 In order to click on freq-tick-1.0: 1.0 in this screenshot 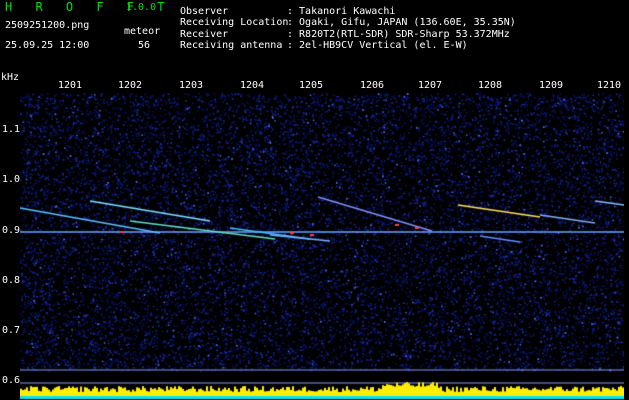, I will do `click(11, 179)`.